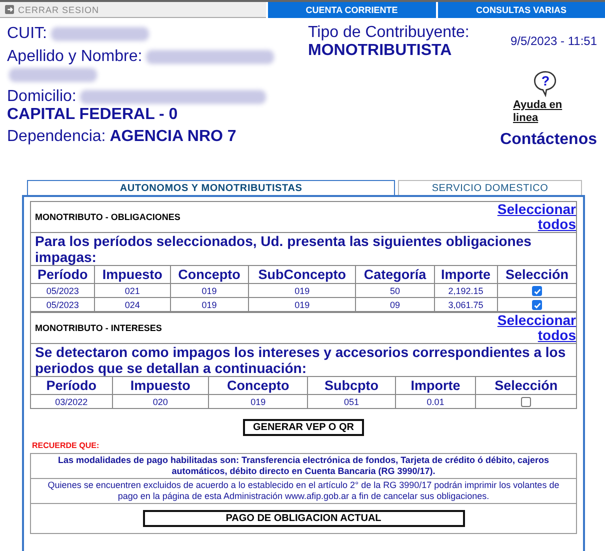  What do you see at coordinates (303, 518) in the screenshot?
I see `current-payment-button: PAGO DE OBLIGACION ACTUAL` at bounding box center [303, 518].